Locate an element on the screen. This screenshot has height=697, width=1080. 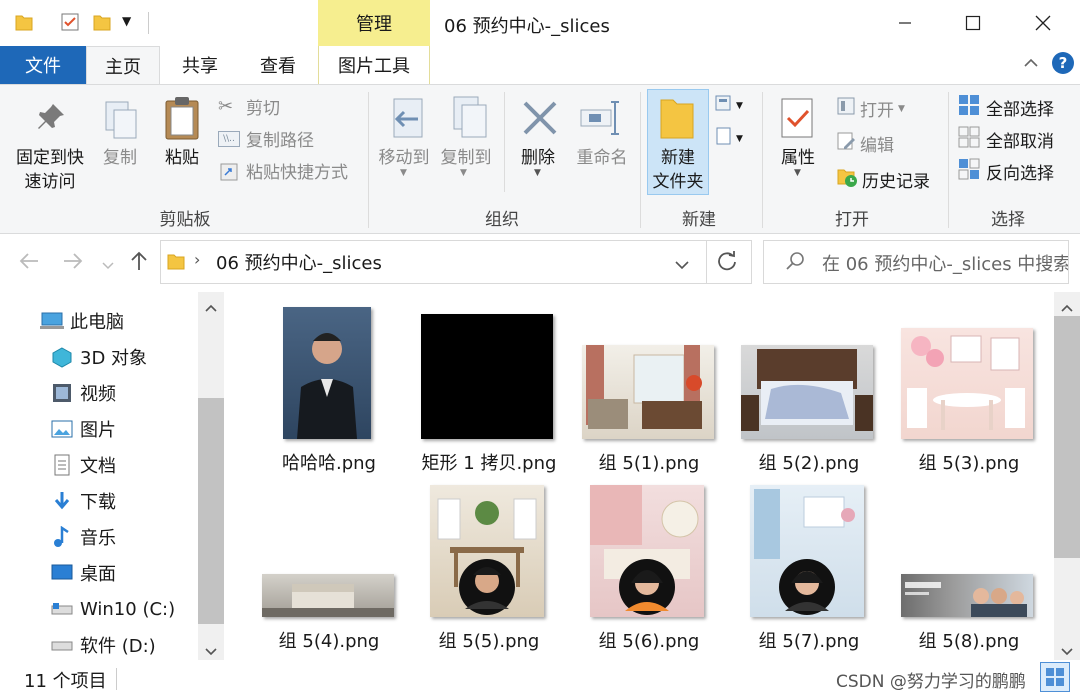
file-name: 组 5(1).png is located at coordinates (649, 462).